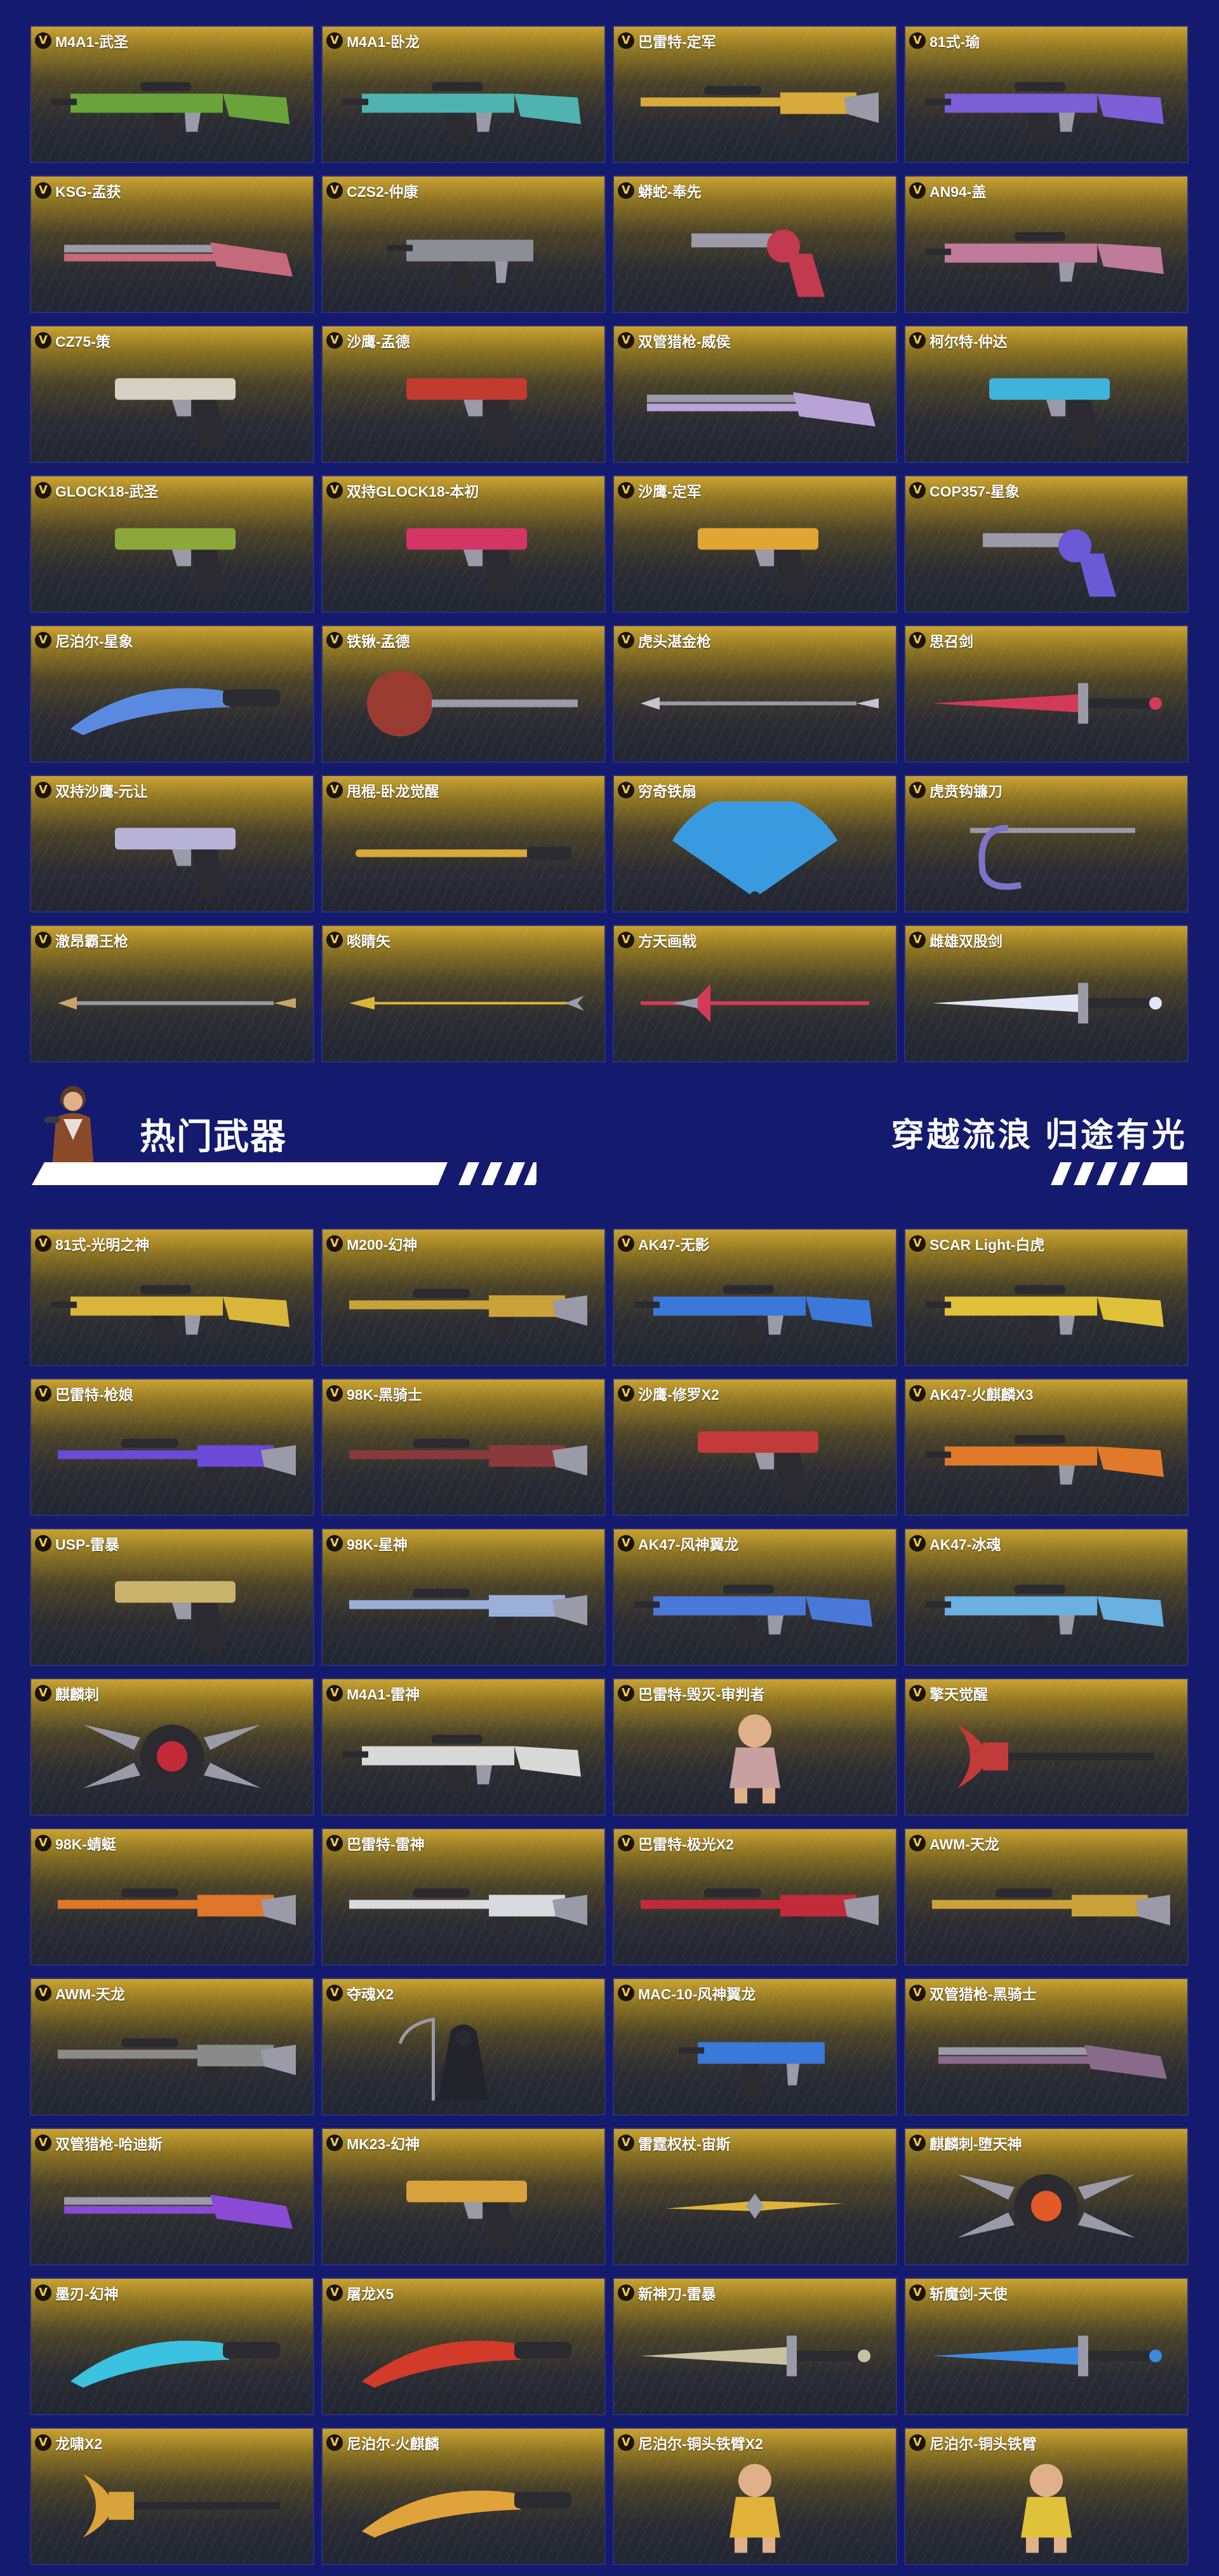 This screenshot has height=2576, width=1219. I want to click on weapon-card: V GLOCK18-武圣, so click(172, 544).